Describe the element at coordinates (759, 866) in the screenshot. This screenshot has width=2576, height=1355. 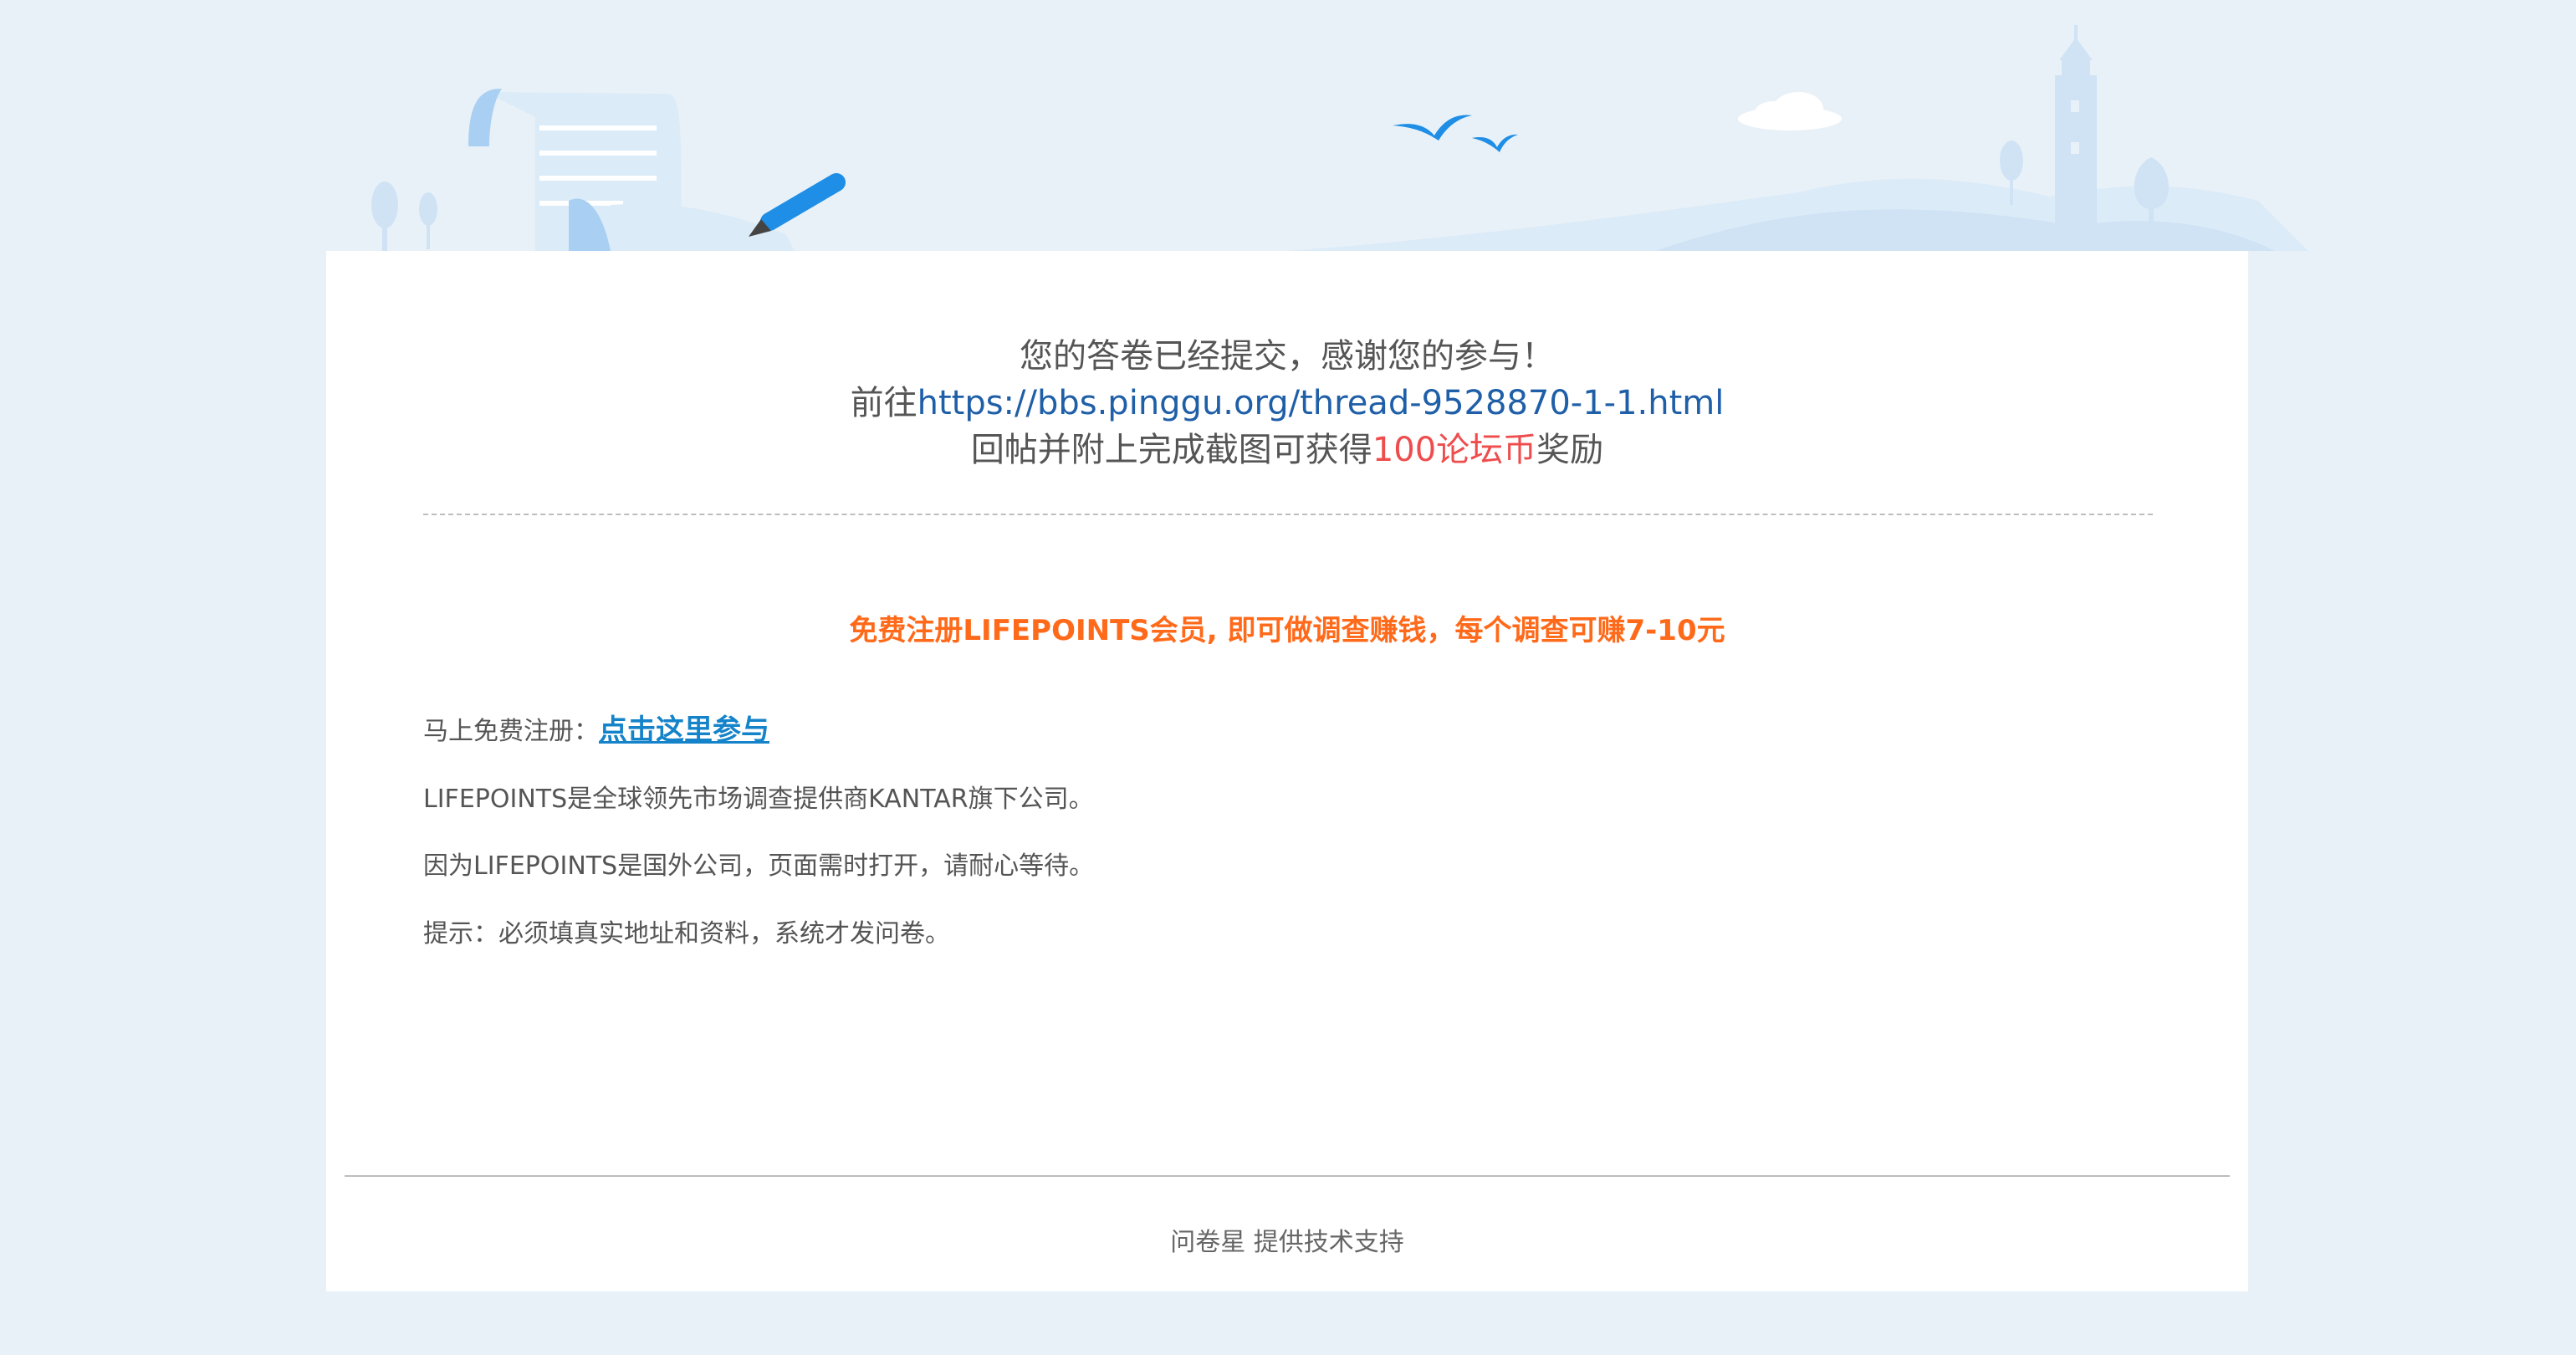
I see `foreign-notice: 因为LIFEPOINTS是国外公司，页面需时打开，请耐心等待。` at that location.